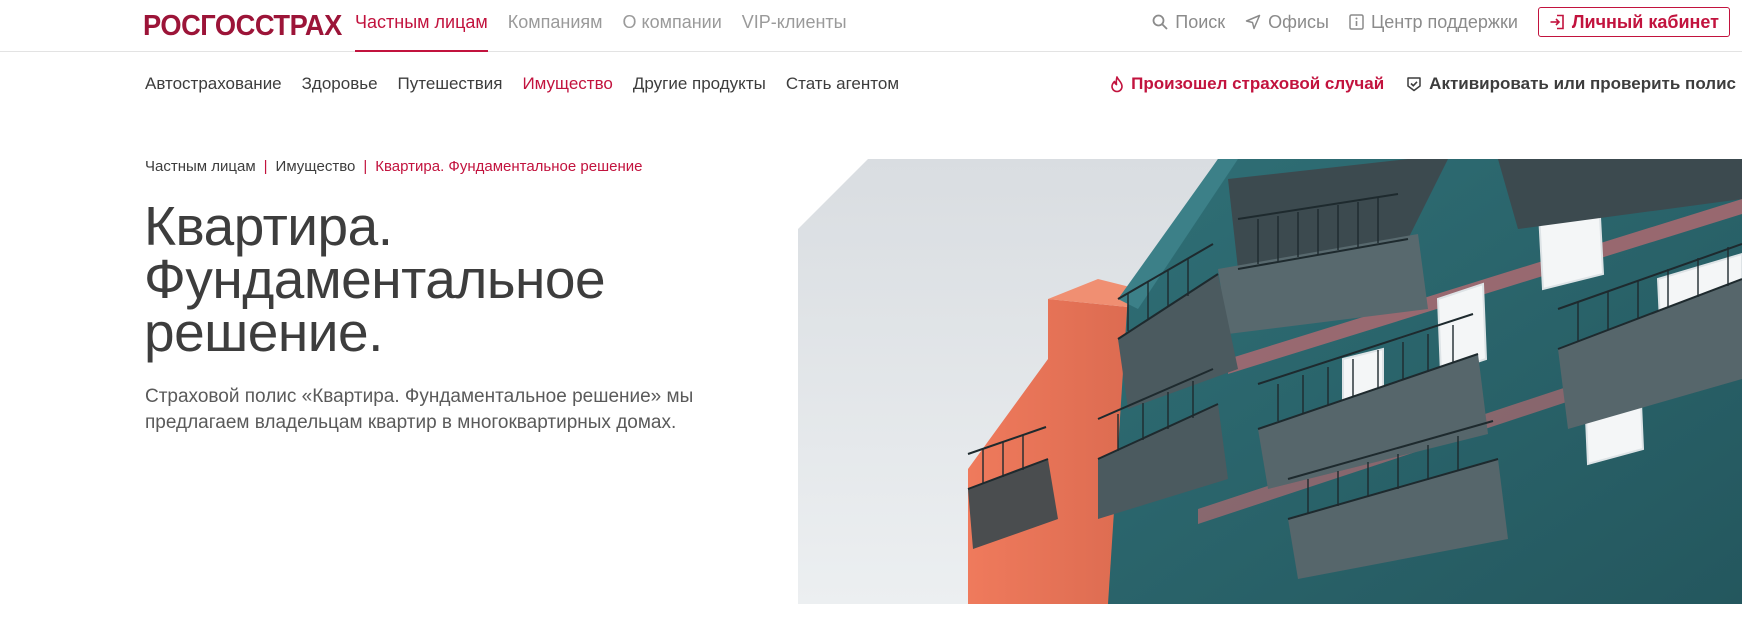 This screenshot has width=1742, height=618. Describe the element at coordinates (555, 26) in the screenshot. I see `tab-companies: Компаниям` at that location.